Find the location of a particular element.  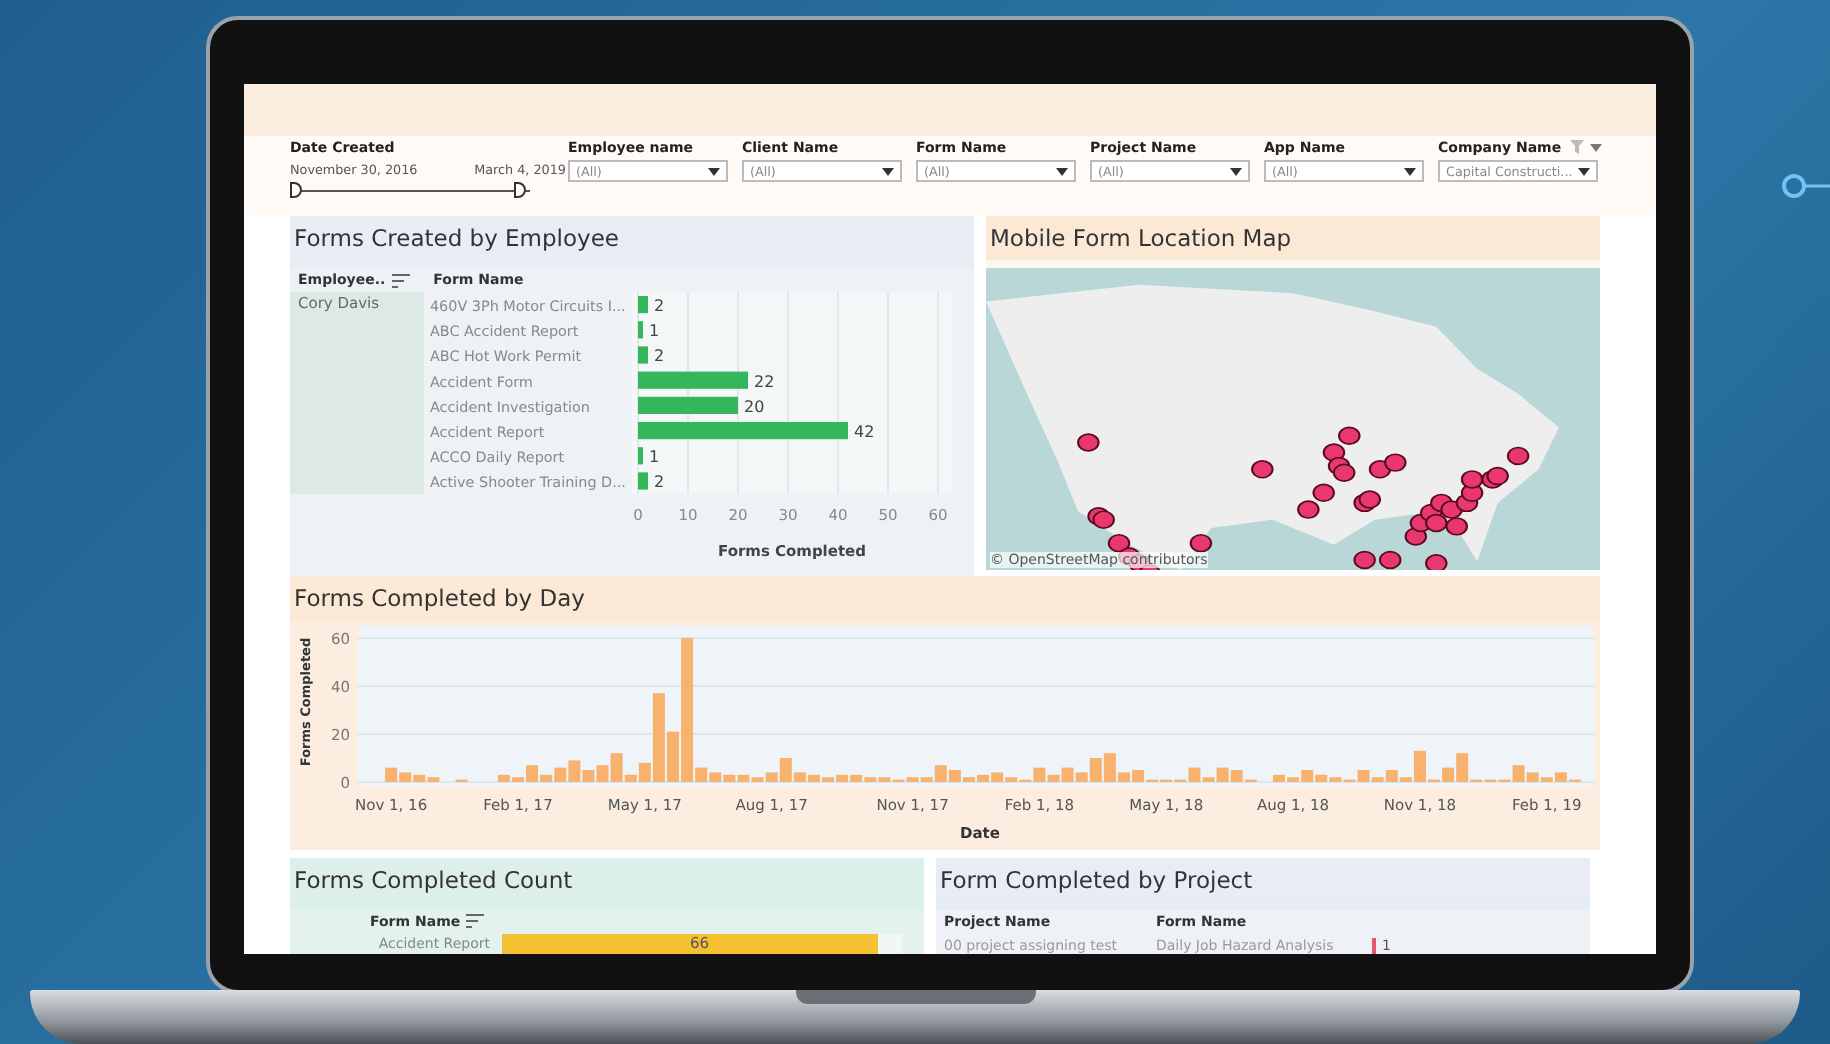

node-icon is located at coordinates (1805, 186).